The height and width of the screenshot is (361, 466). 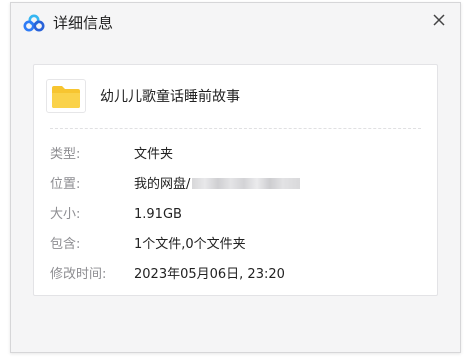 What do you see at coordinates (65, 154) in the screenshot?
I see `type-label: 类型:` at bounding box center [65, 154].